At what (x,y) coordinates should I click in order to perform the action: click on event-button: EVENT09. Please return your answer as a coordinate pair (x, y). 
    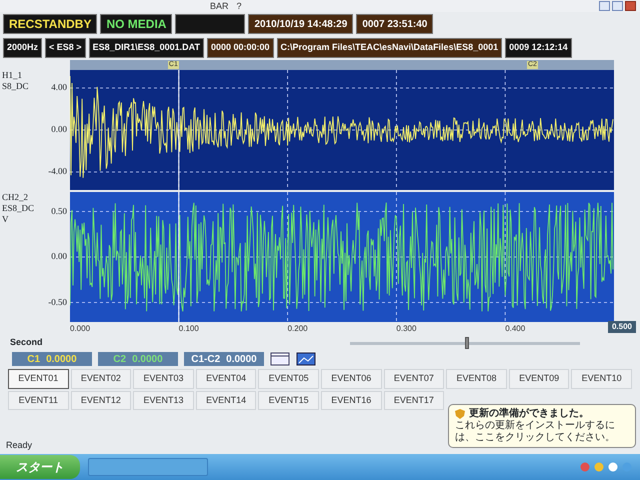
    Looking at the image, I should click on (539, 378).